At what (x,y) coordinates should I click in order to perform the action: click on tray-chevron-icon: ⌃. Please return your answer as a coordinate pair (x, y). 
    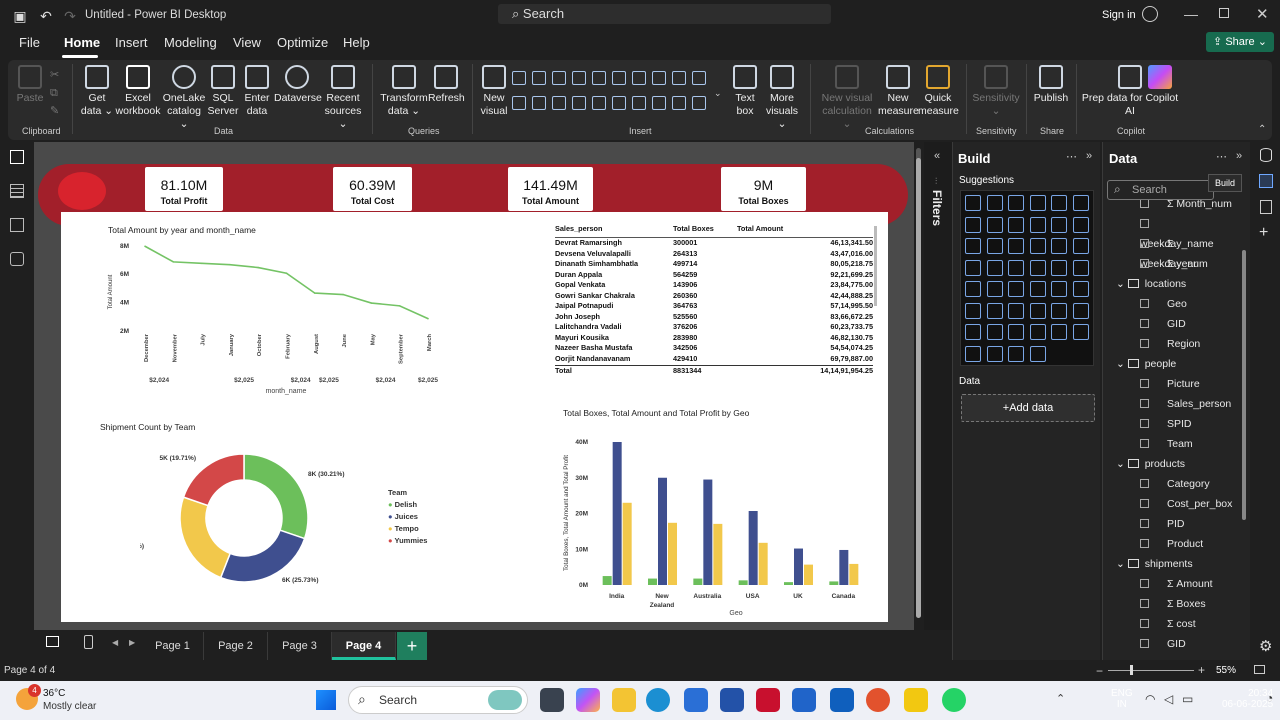
    Looking at the image, I should click on (1060, 698).